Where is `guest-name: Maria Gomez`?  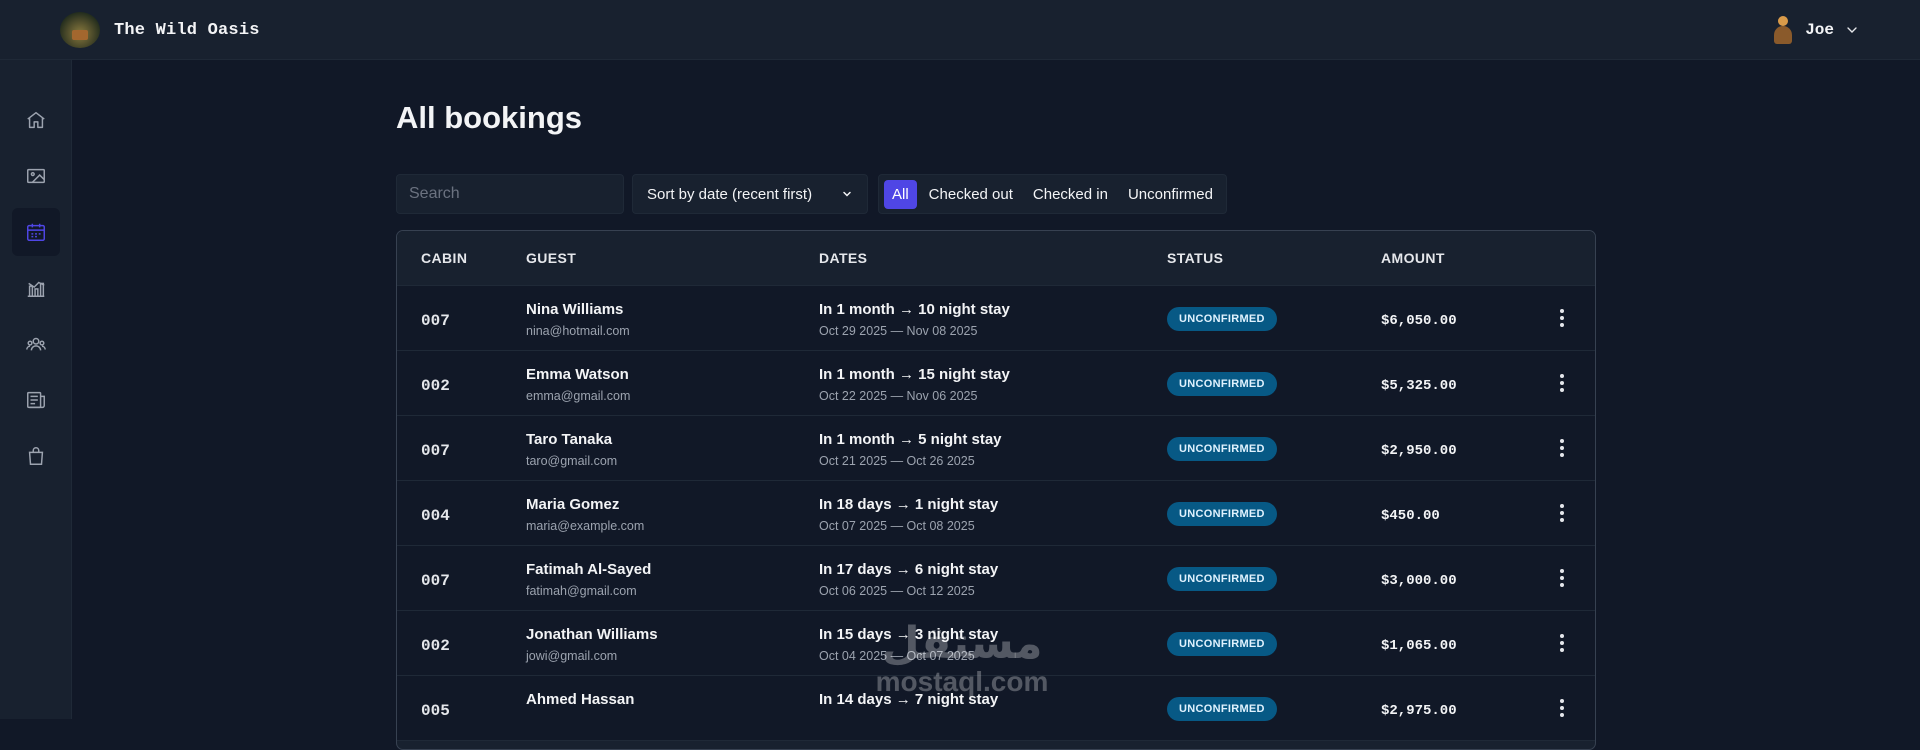 guest-name: Maria Gomez is located at coordinates (573, 504).